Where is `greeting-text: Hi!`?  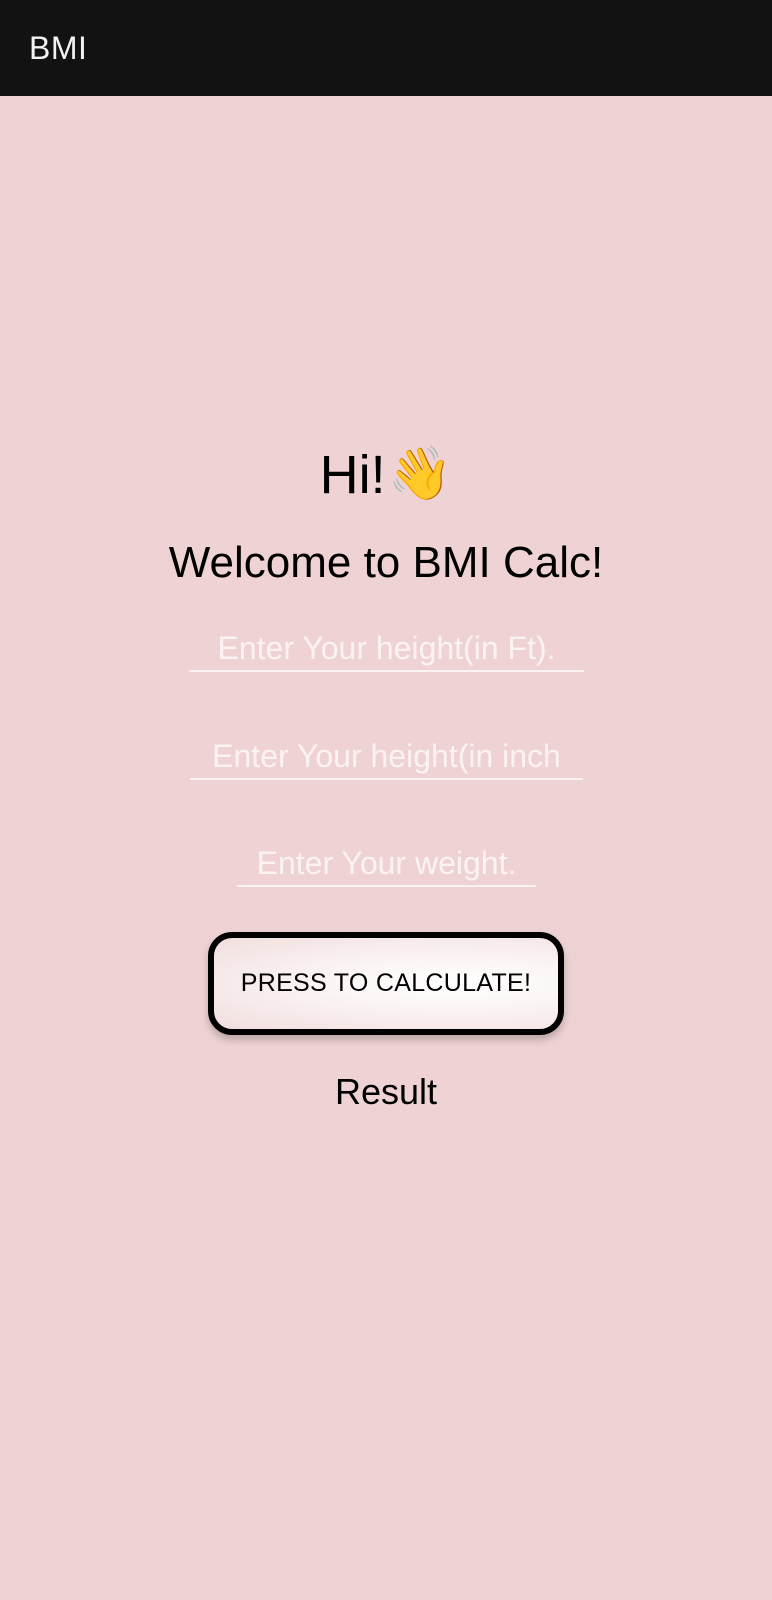 greeting-text: Hi! is located at coordinates (352, 475).